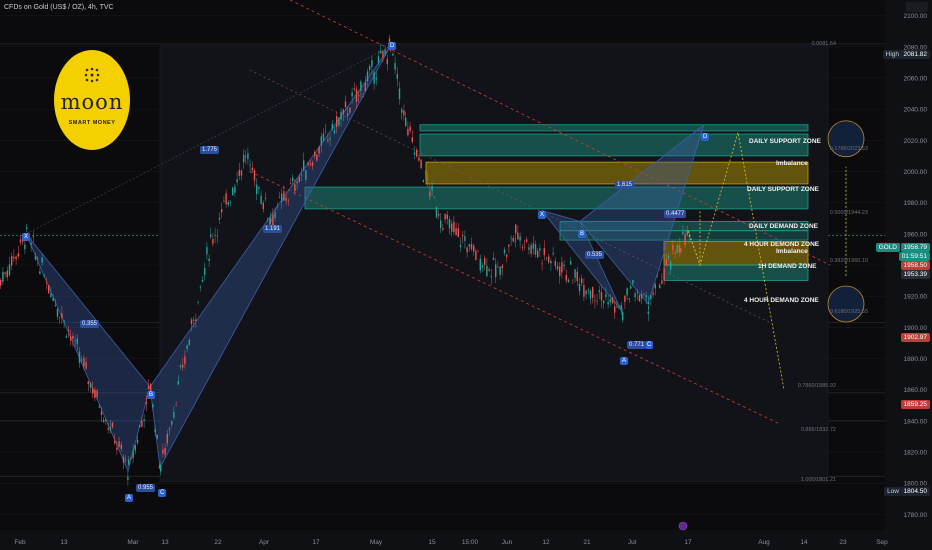 The image size is (932, 550). What do you see at coordinates (893, 491) in the screenshot?
I see `low-tag-label: Low` at bounding box center [893, 491].